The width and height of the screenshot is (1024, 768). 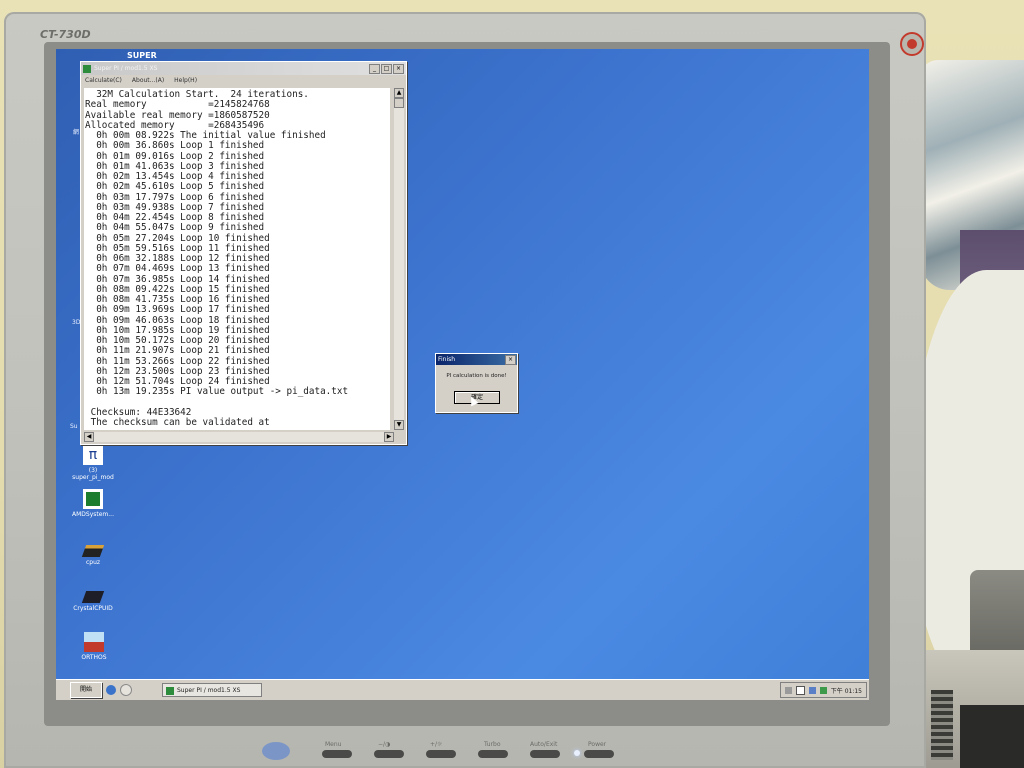 What do you see at coordinates (177, 269) in the screenshot?
I see `log-line: 0h 07m 04.469s Loop 13 finished` at bounding box center [177, 269].